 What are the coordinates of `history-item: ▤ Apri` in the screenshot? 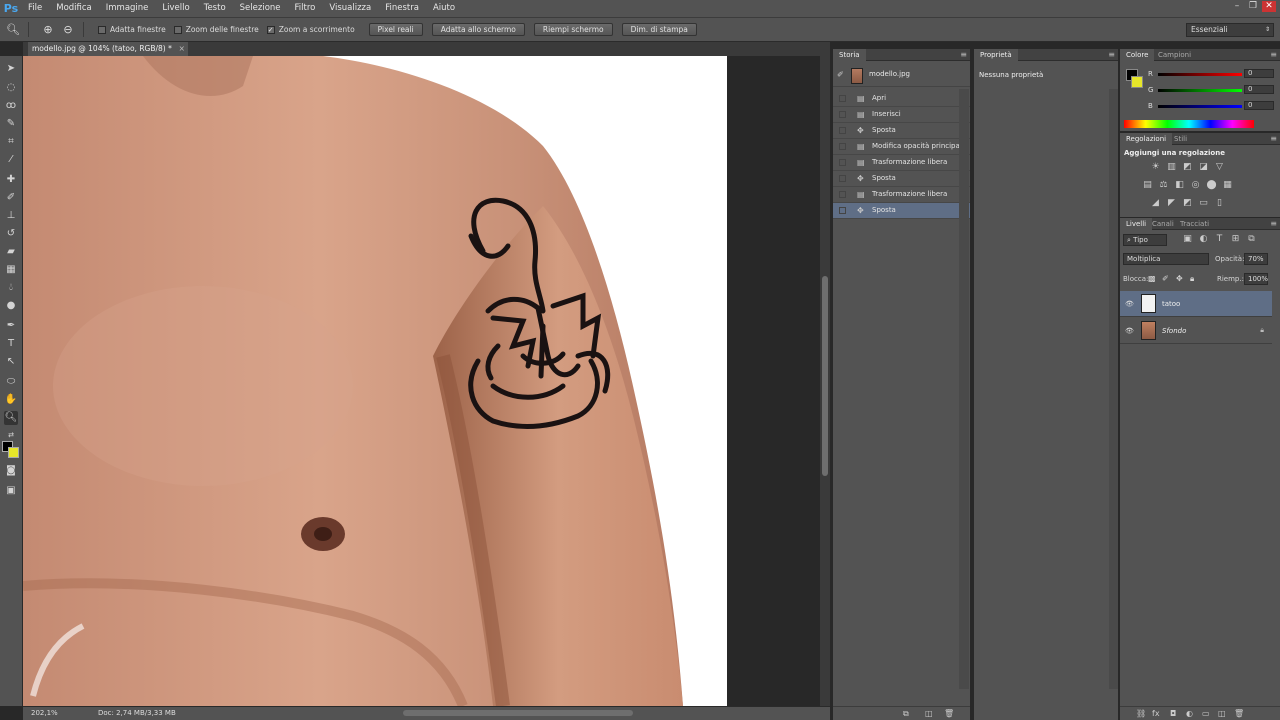 It's located at (901, 99).